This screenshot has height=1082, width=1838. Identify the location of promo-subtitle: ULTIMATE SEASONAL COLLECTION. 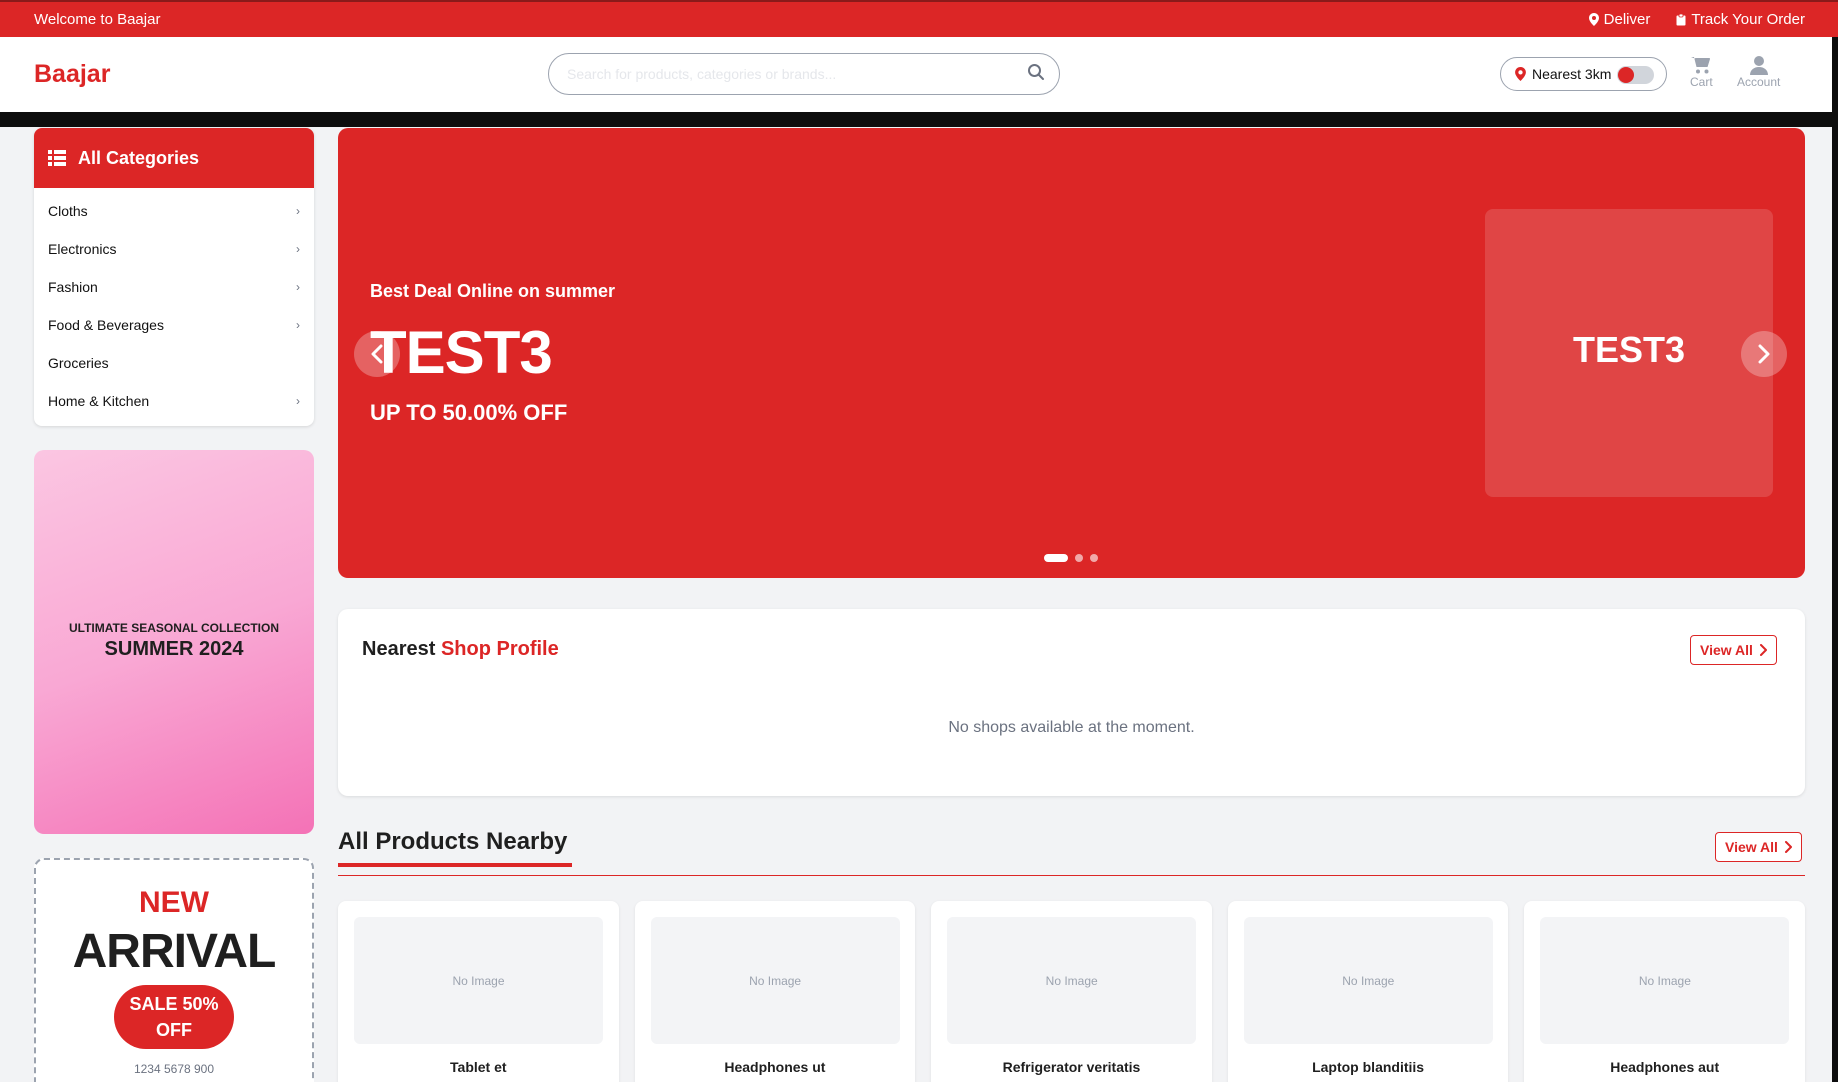
(174, 628).